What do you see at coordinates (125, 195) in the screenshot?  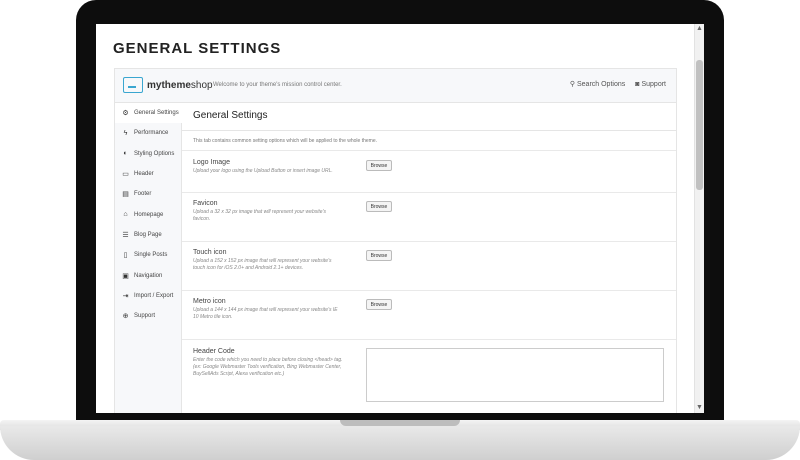 I see `footer-icon: ▤` at bounding box center [125, 195].